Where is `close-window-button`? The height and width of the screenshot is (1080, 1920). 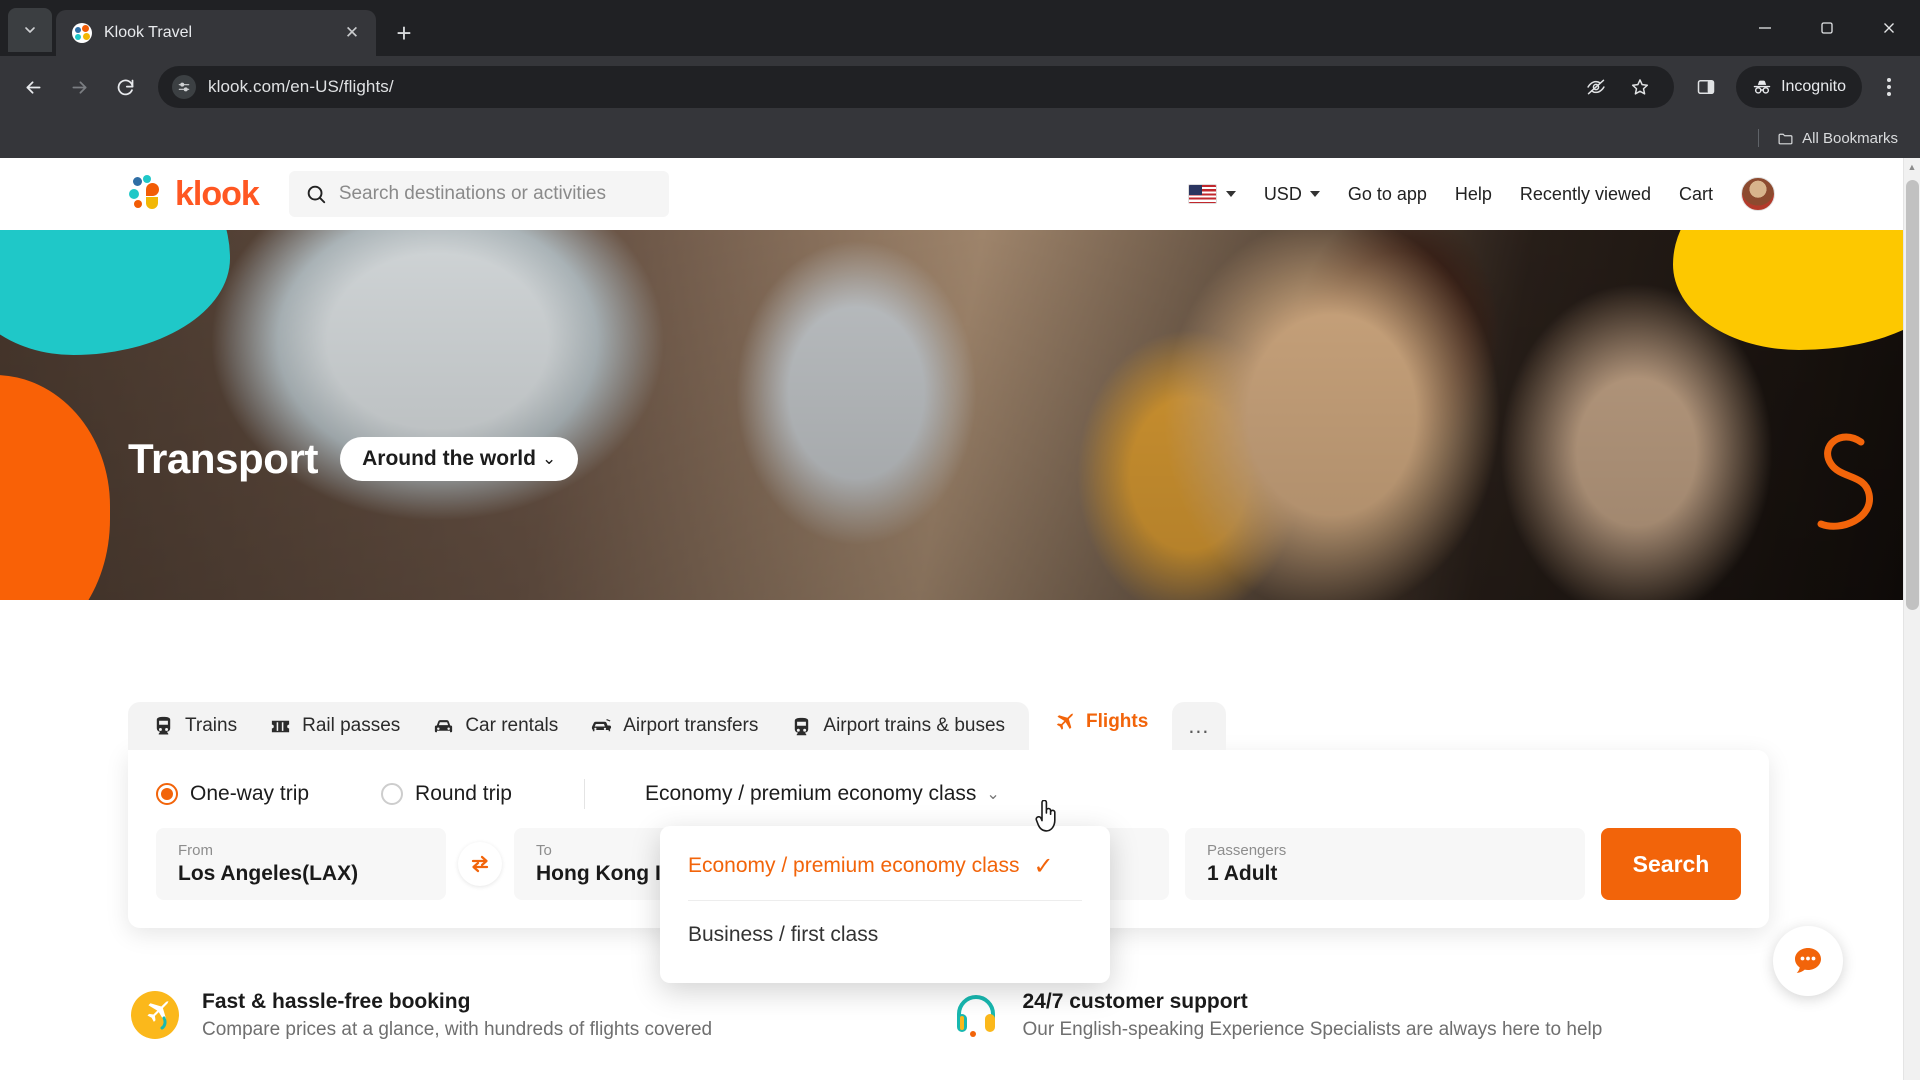
close-window-button is located at coordinates (1889, 28).